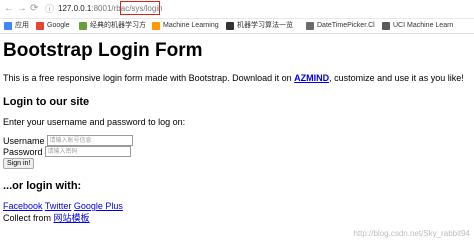 Image resolution: width=474 pixels, height=241 pixels. Describe the element at coordinates (23, 206) in the screenshot. I see `facebook-link: Facebook` at that location.